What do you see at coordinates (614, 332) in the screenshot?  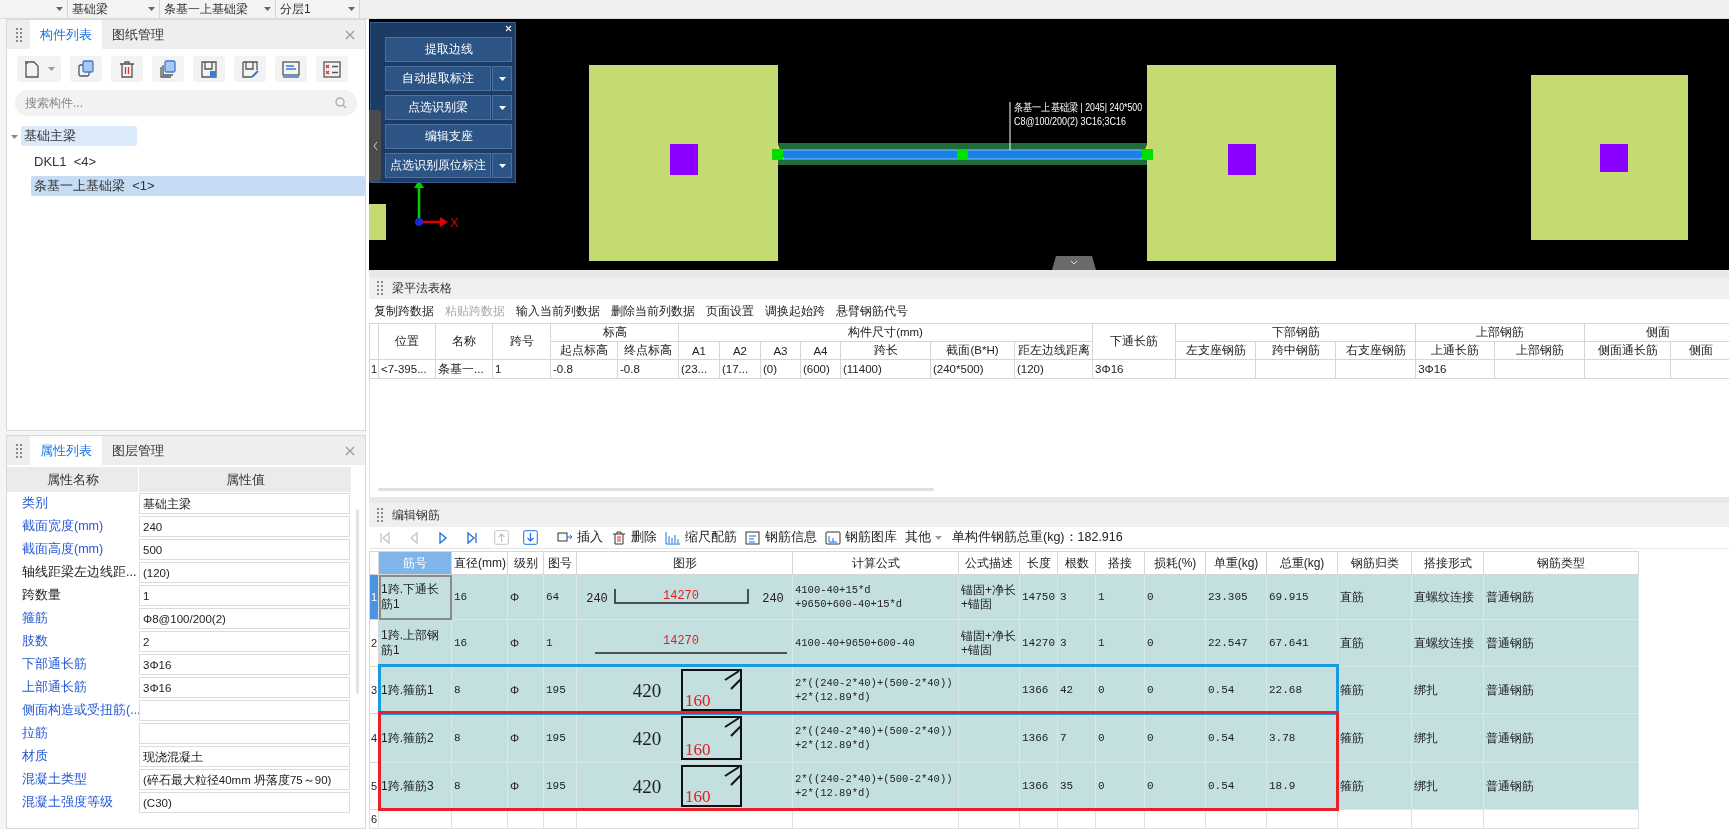 I see `column-header: 标高` at bounding box center [614, 332].